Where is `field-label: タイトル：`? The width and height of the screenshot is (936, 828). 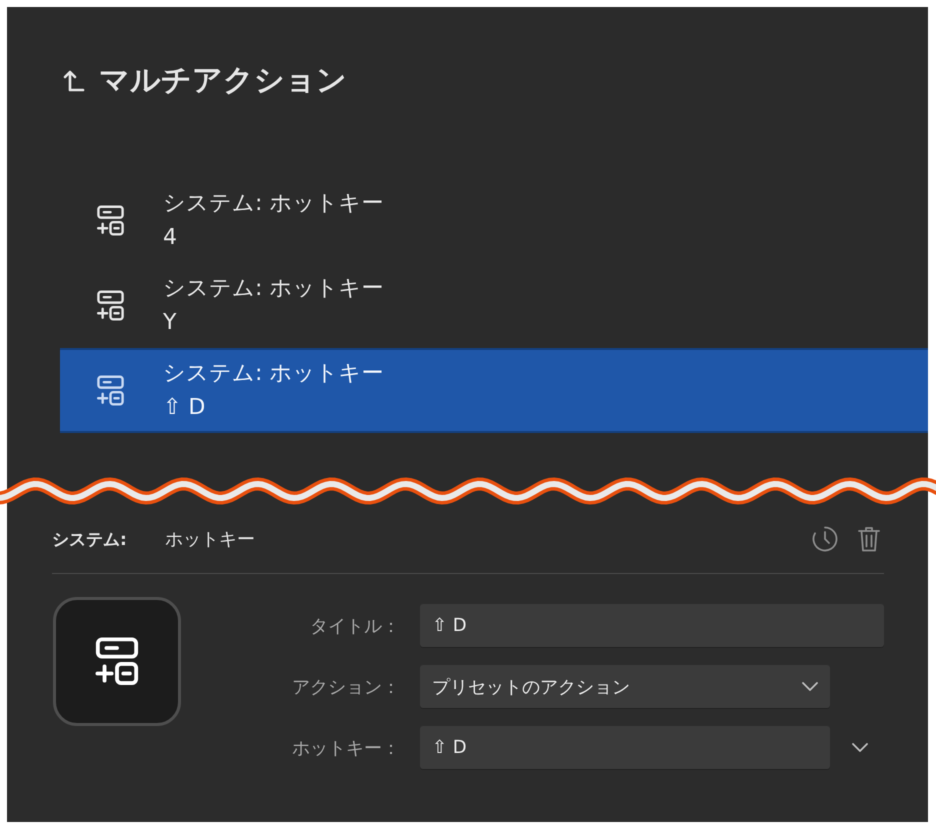 field-label: タイトル： is located at coordinates (354, 626).